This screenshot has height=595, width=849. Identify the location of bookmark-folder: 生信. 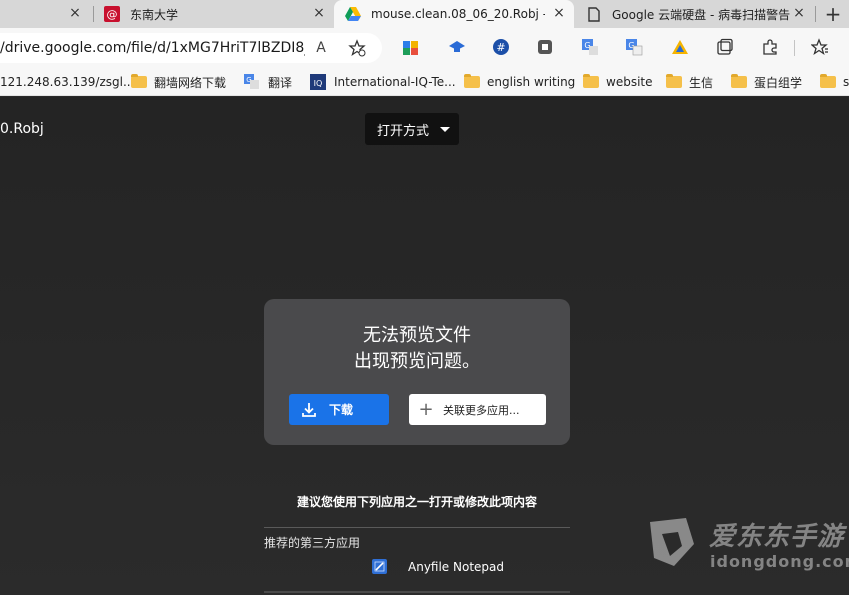
(689, 82).